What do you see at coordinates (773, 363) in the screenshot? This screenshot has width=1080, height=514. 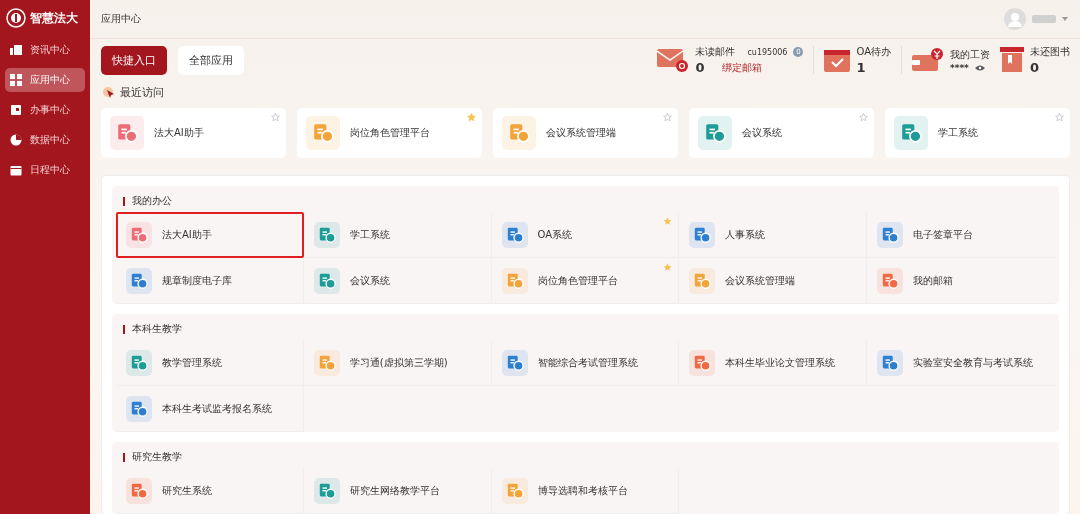 I see `app-entry: 本科生毕业论文管理系统` at bounding box center [773, 363].